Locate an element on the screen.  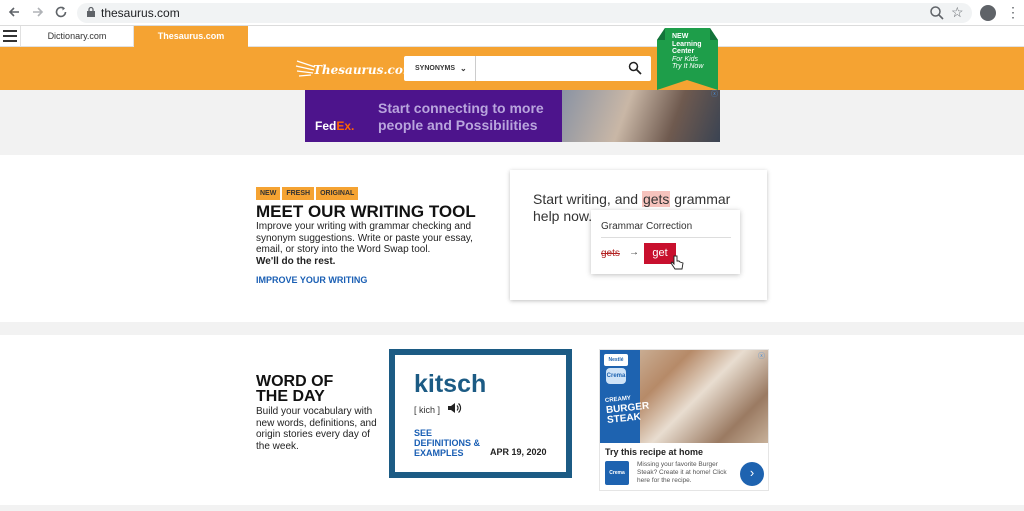
thesaurus-logo: Thesaurus.com is located at coordinates (355, 69).